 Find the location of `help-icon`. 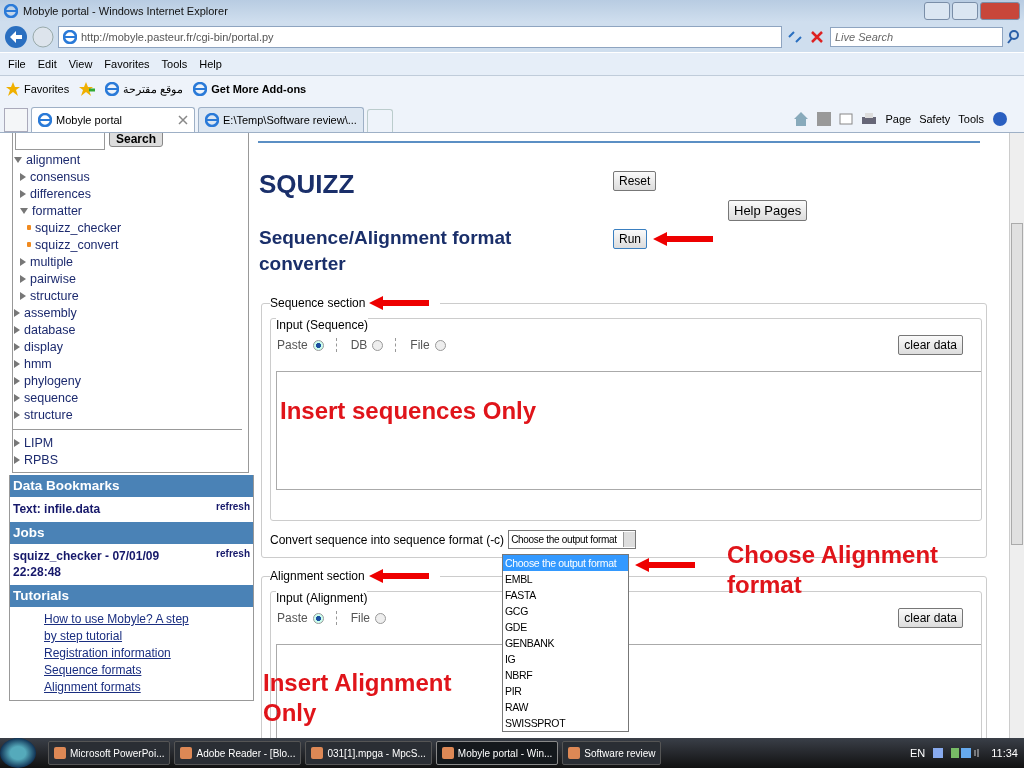

help-icon is located at coordinates (1000, 119).